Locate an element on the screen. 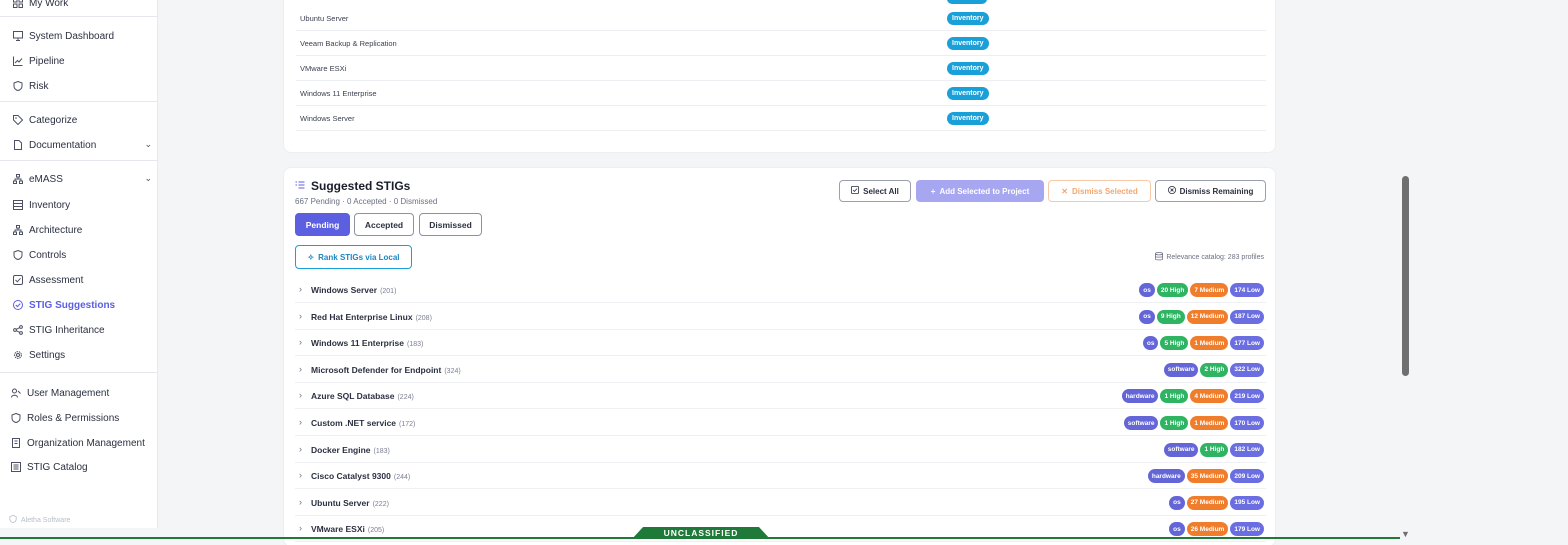 The height and width of the screenshot is (545, 1568). scroll-down-arrow-icon: ▼ is located at coordinates (1405, 534).